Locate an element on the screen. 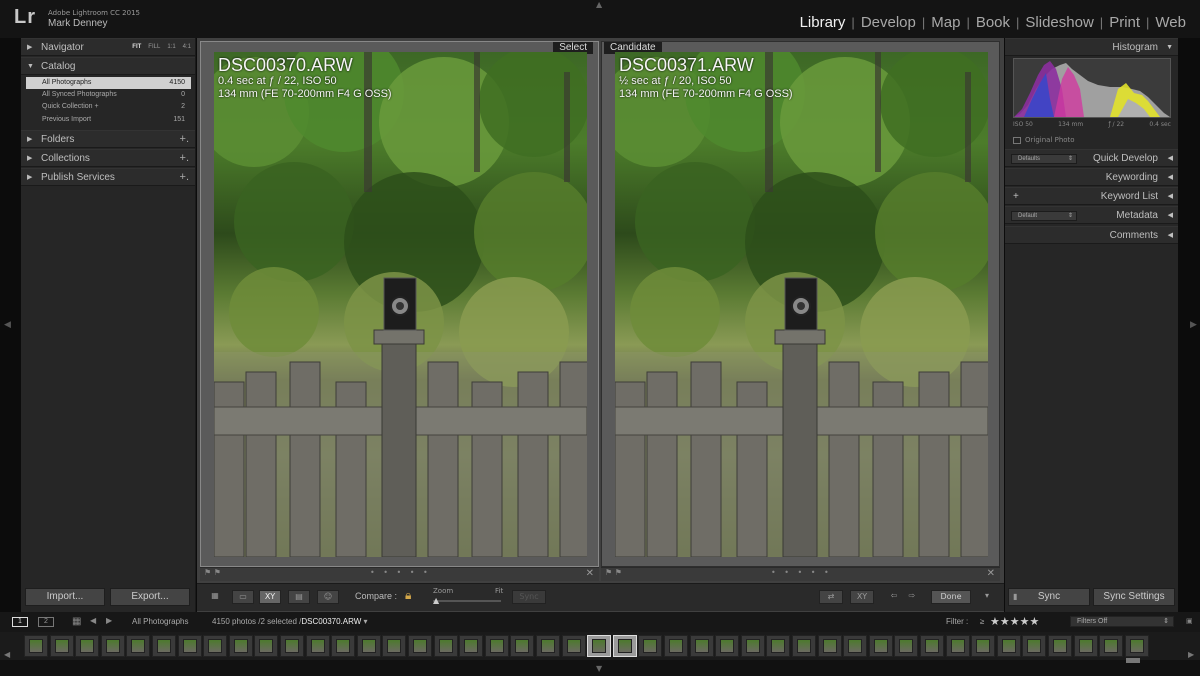 This screenshot has height=676, width=1200. add-keyword-button: + is located at coordinates (1016, 196).